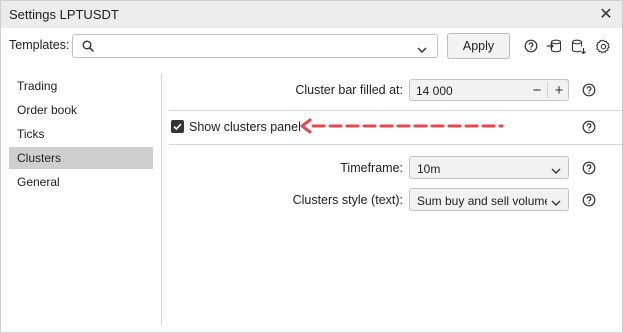  Describe the element at coordinates (489, 90) in the screenshot. I see `cluster-bar-stepper: 14 000 − +` at that location.